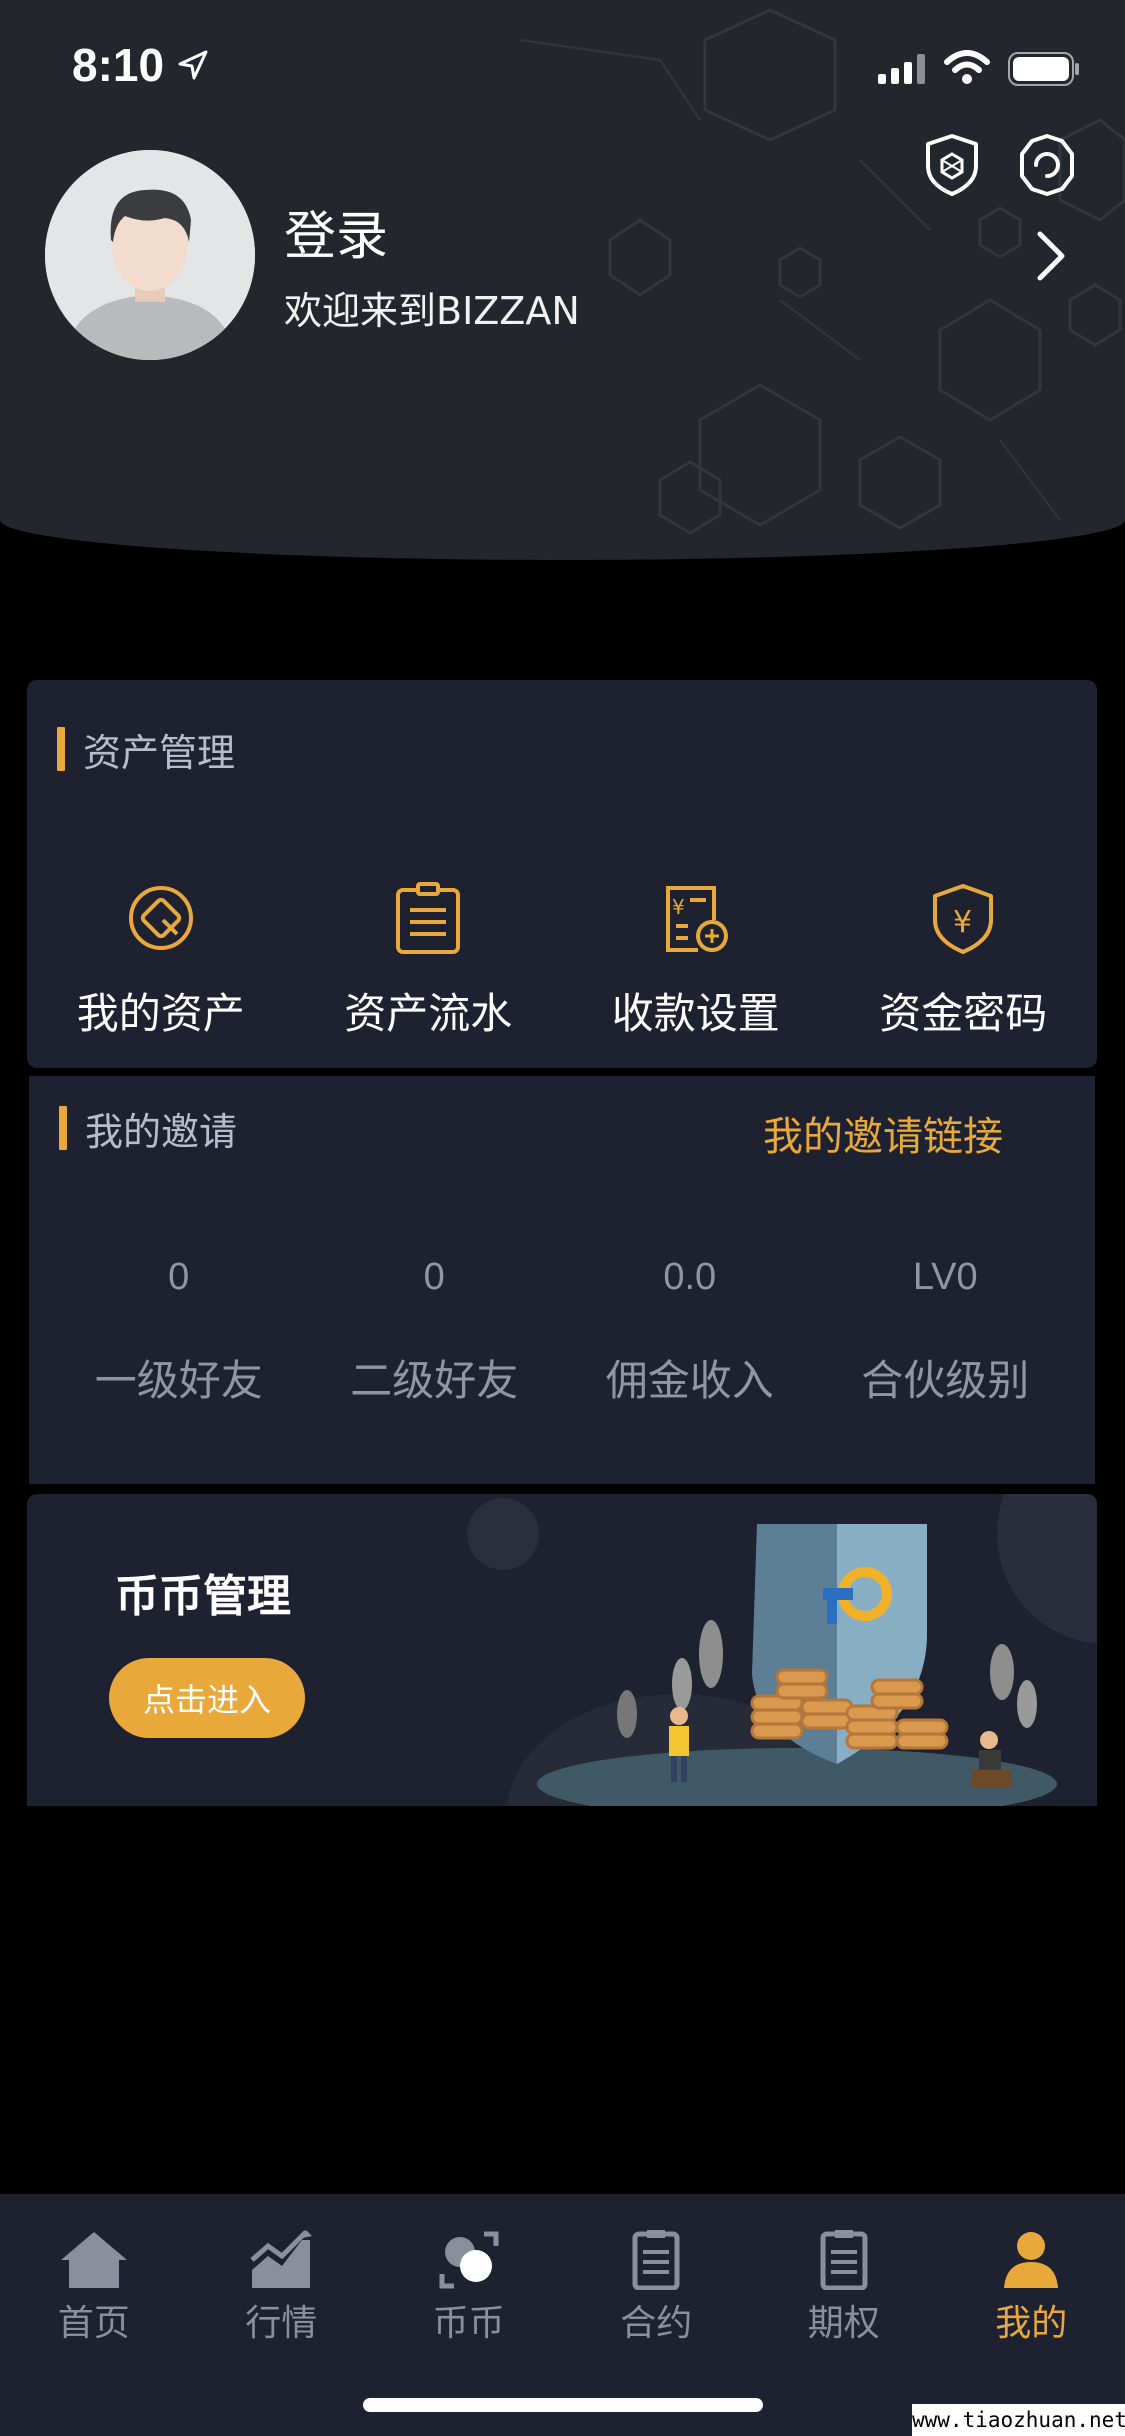  Describe the element at coordinates (469, 2260) in the screenshot. I see `coin-exchange-icon` at that location.